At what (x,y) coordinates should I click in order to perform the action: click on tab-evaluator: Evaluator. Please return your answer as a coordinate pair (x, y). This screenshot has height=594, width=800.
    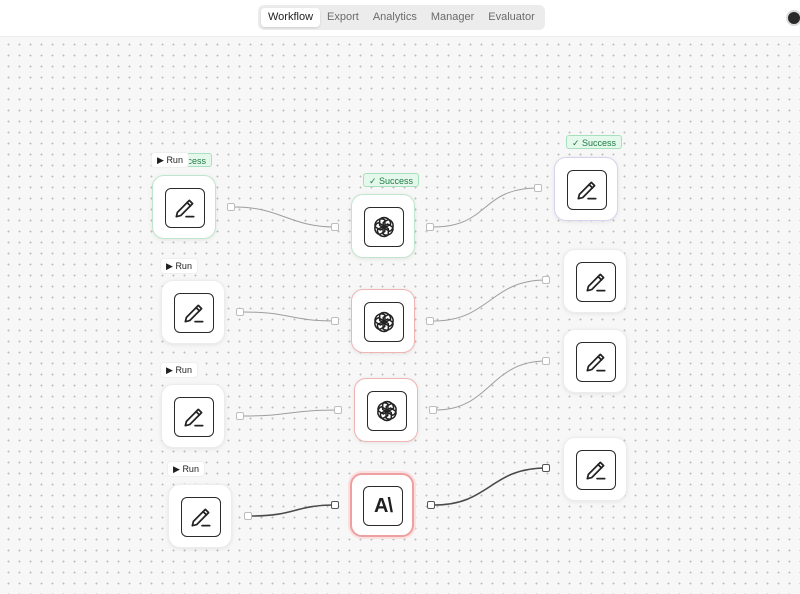
    Looking at the image, I should click on (511, 17).